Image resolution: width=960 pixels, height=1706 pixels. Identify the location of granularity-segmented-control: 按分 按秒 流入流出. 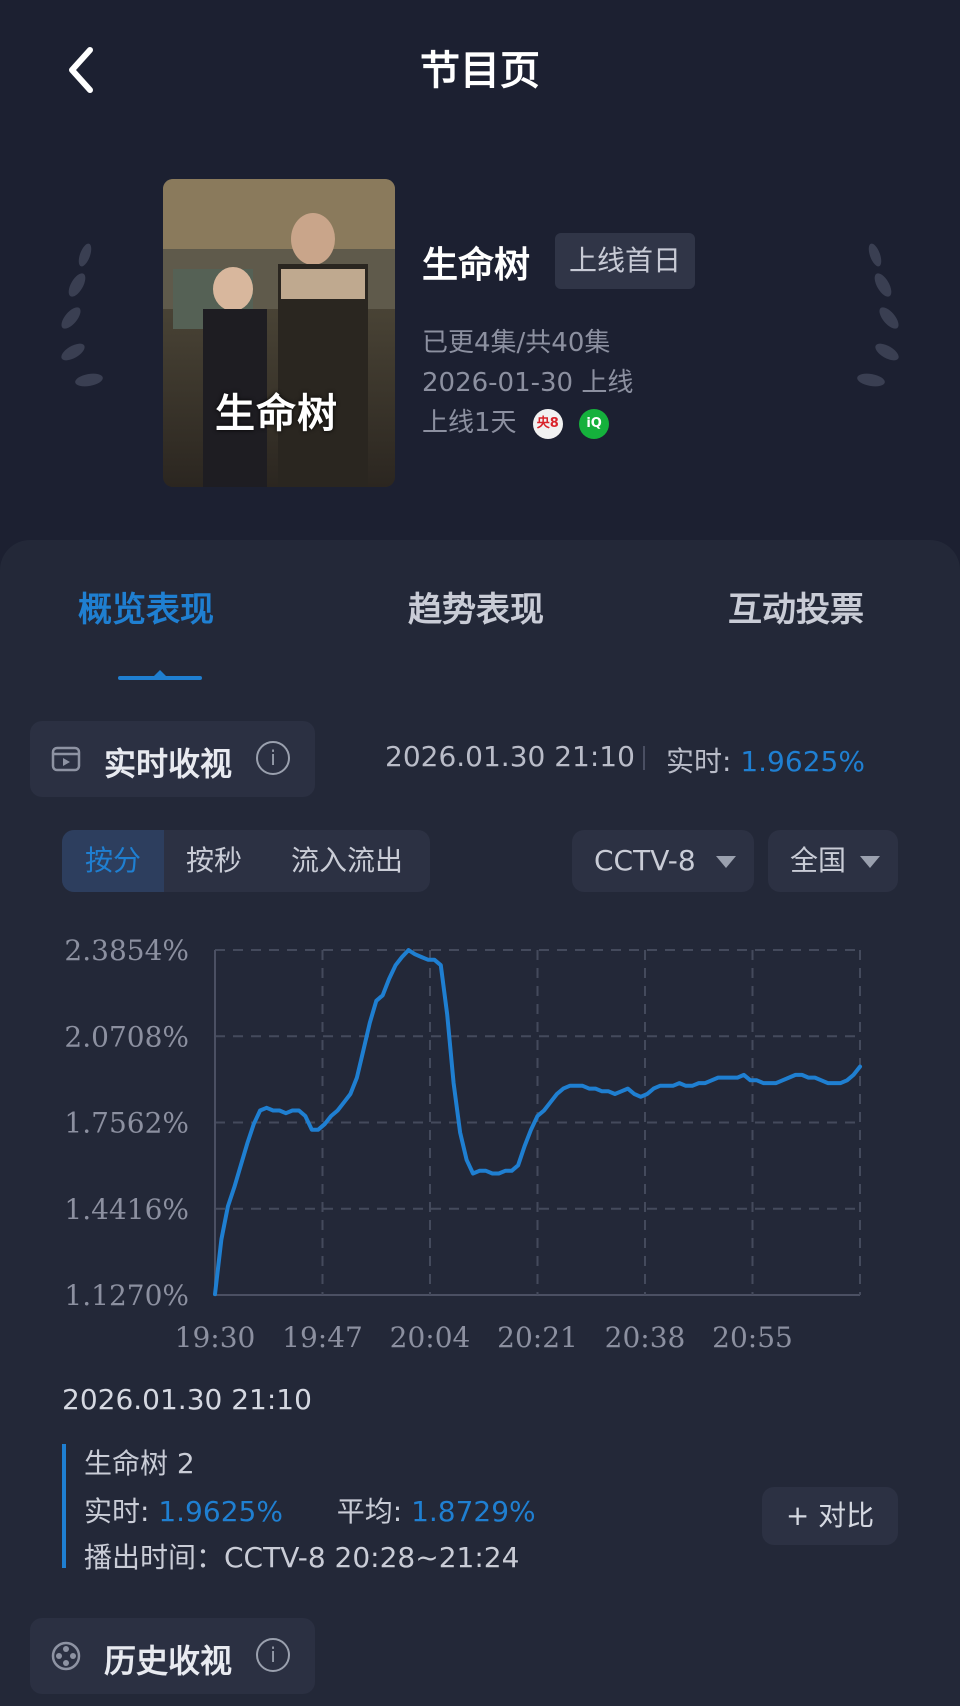
(246, 861).